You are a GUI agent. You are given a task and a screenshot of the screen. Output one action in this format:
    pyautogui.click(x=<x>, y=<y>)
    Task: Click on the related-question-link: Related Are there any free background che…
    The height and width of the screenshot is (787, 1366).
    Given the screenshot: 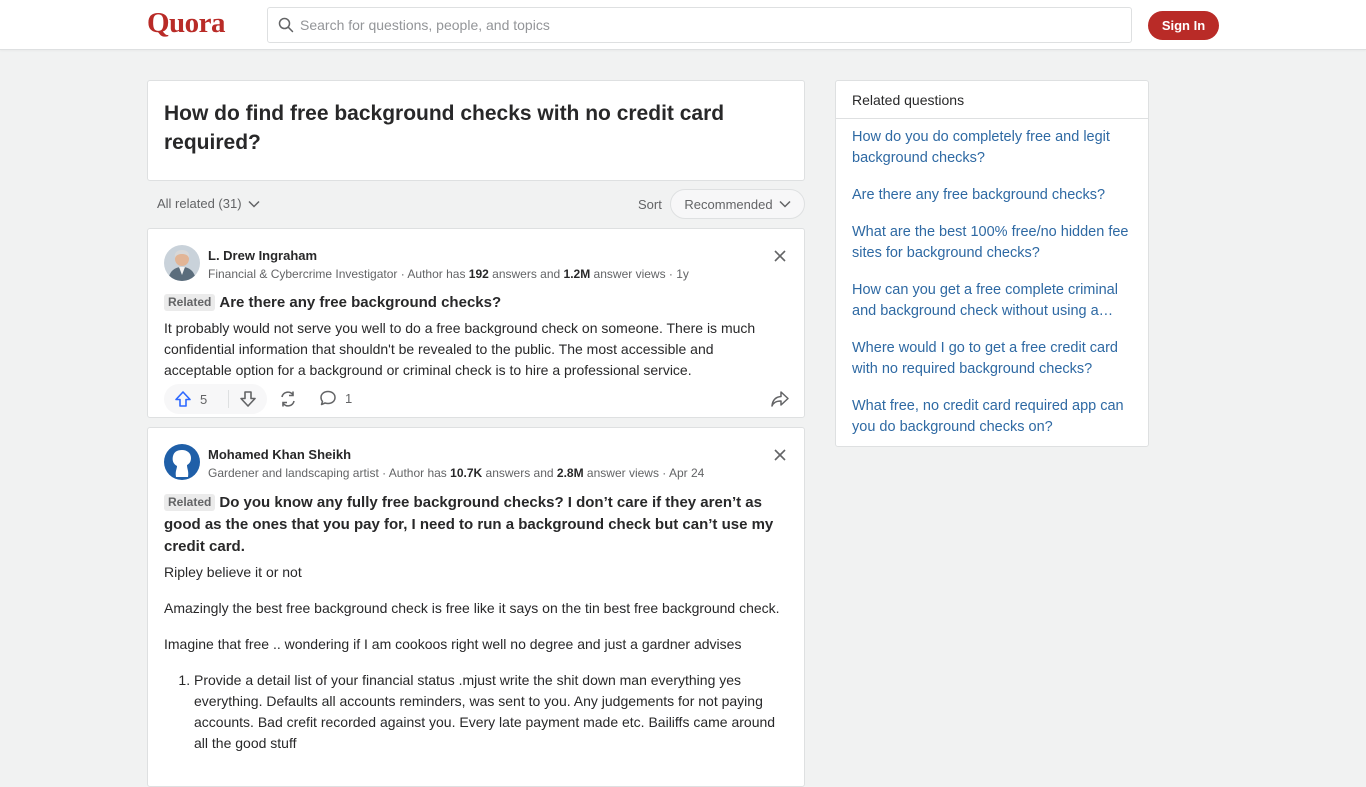 What is the action you would take?
    pyautogui.click(x=474, y=303)
    